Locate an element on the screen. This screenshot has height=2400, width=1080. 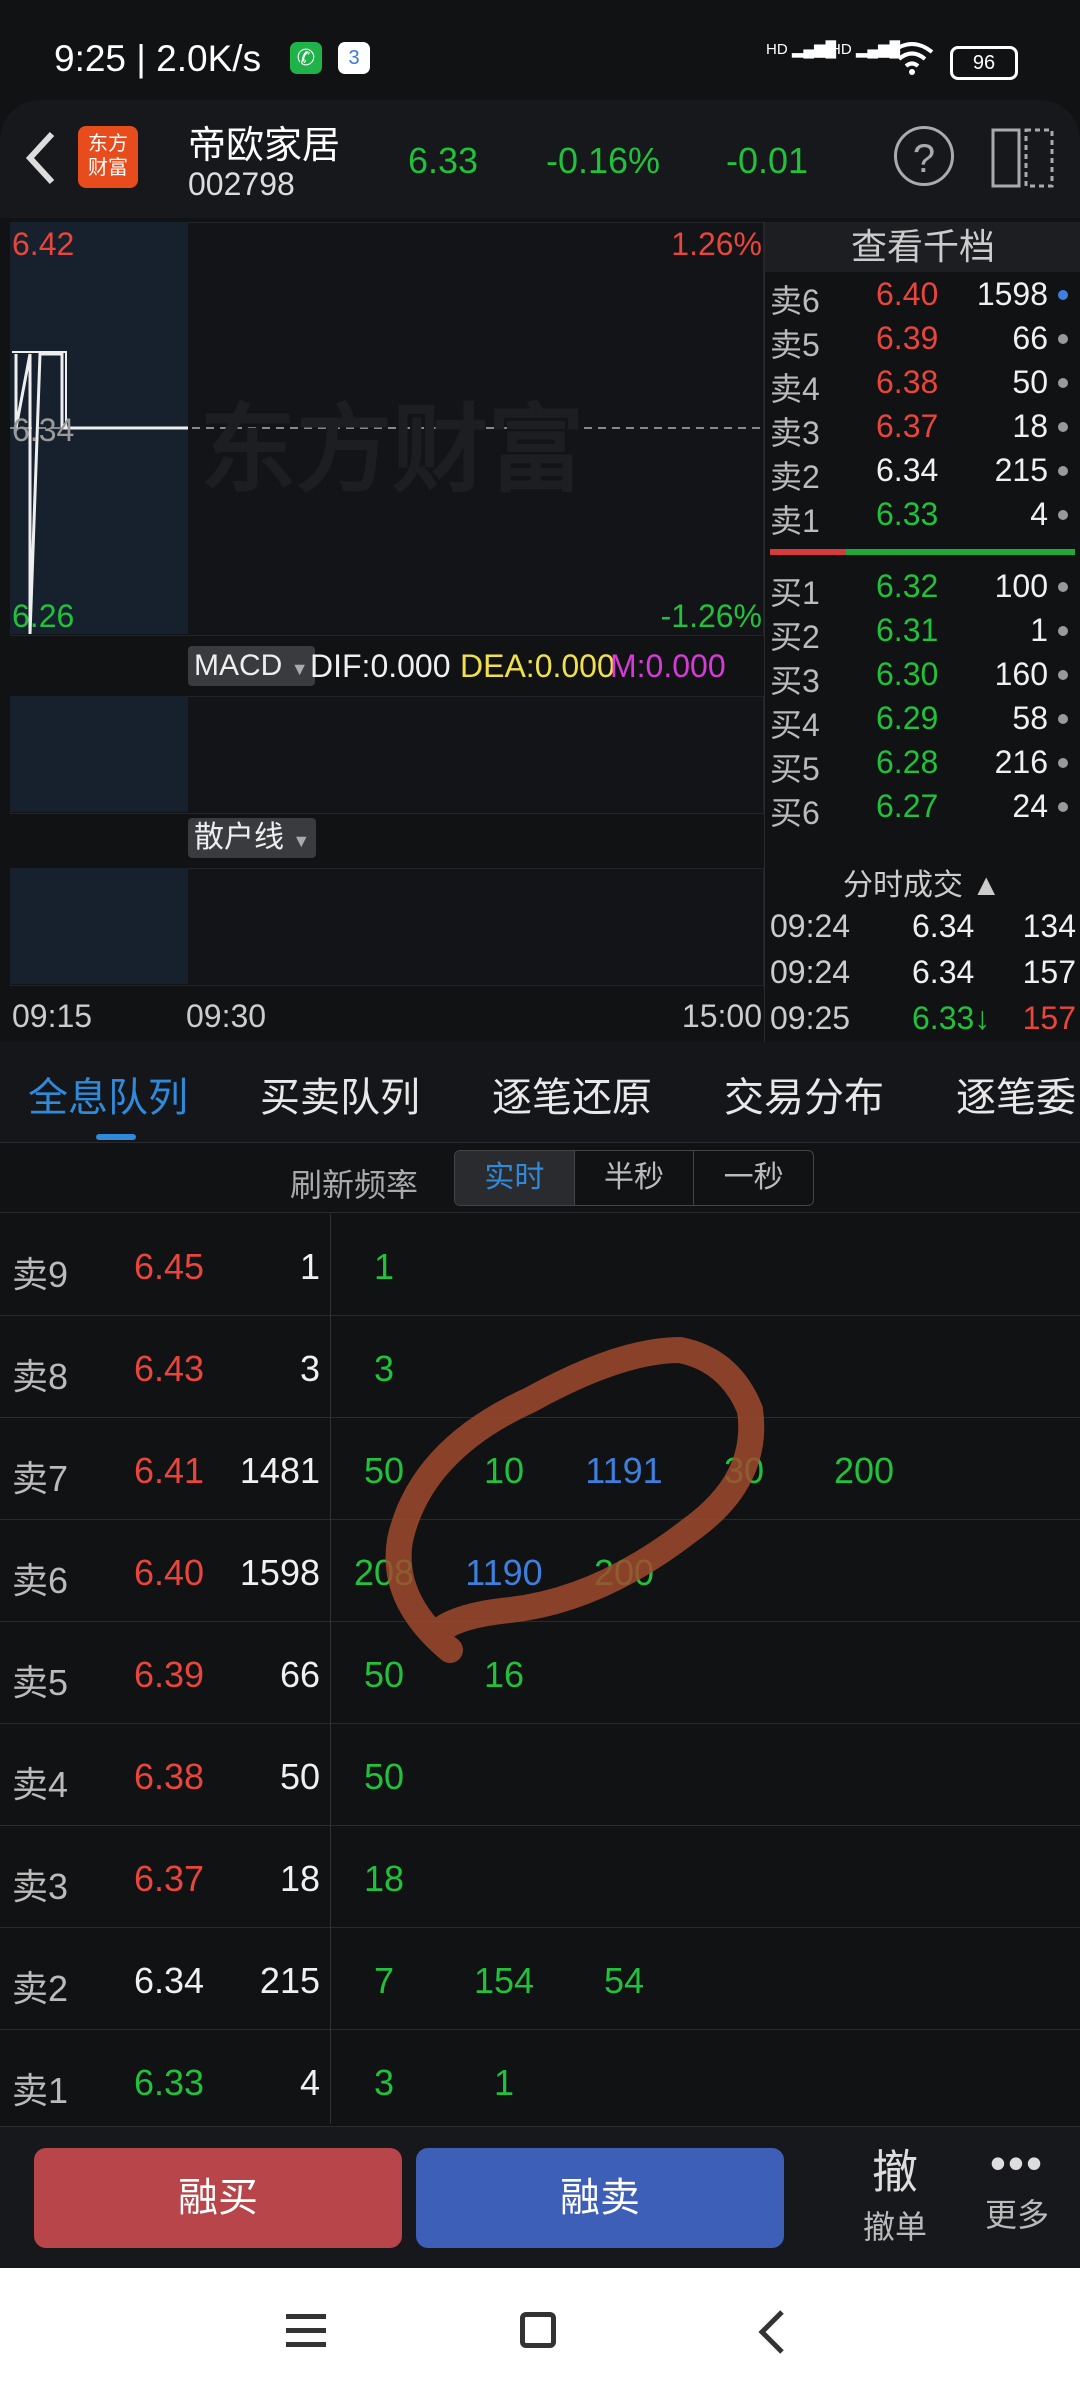
bid-price: 6.32 is located at coordinates (907, 586).